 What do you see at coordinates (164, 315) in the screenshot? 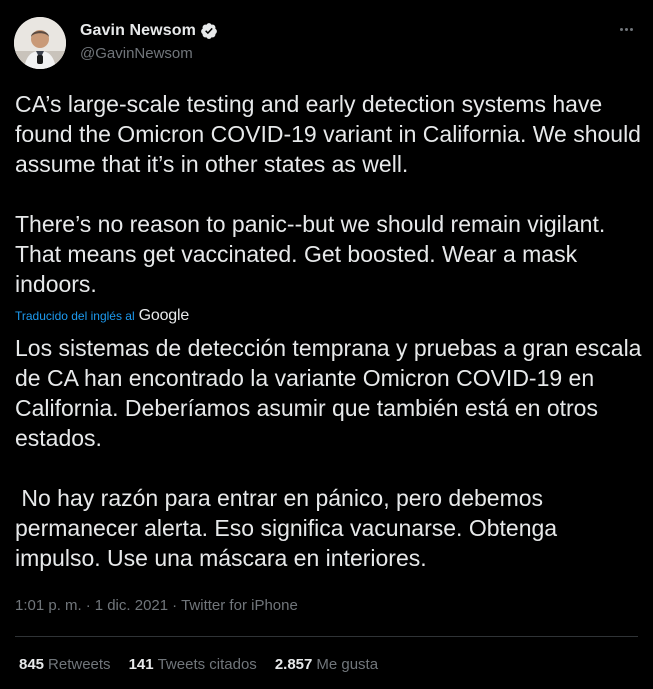
I see `google-logo: Google` at bounding box center [164, 315].